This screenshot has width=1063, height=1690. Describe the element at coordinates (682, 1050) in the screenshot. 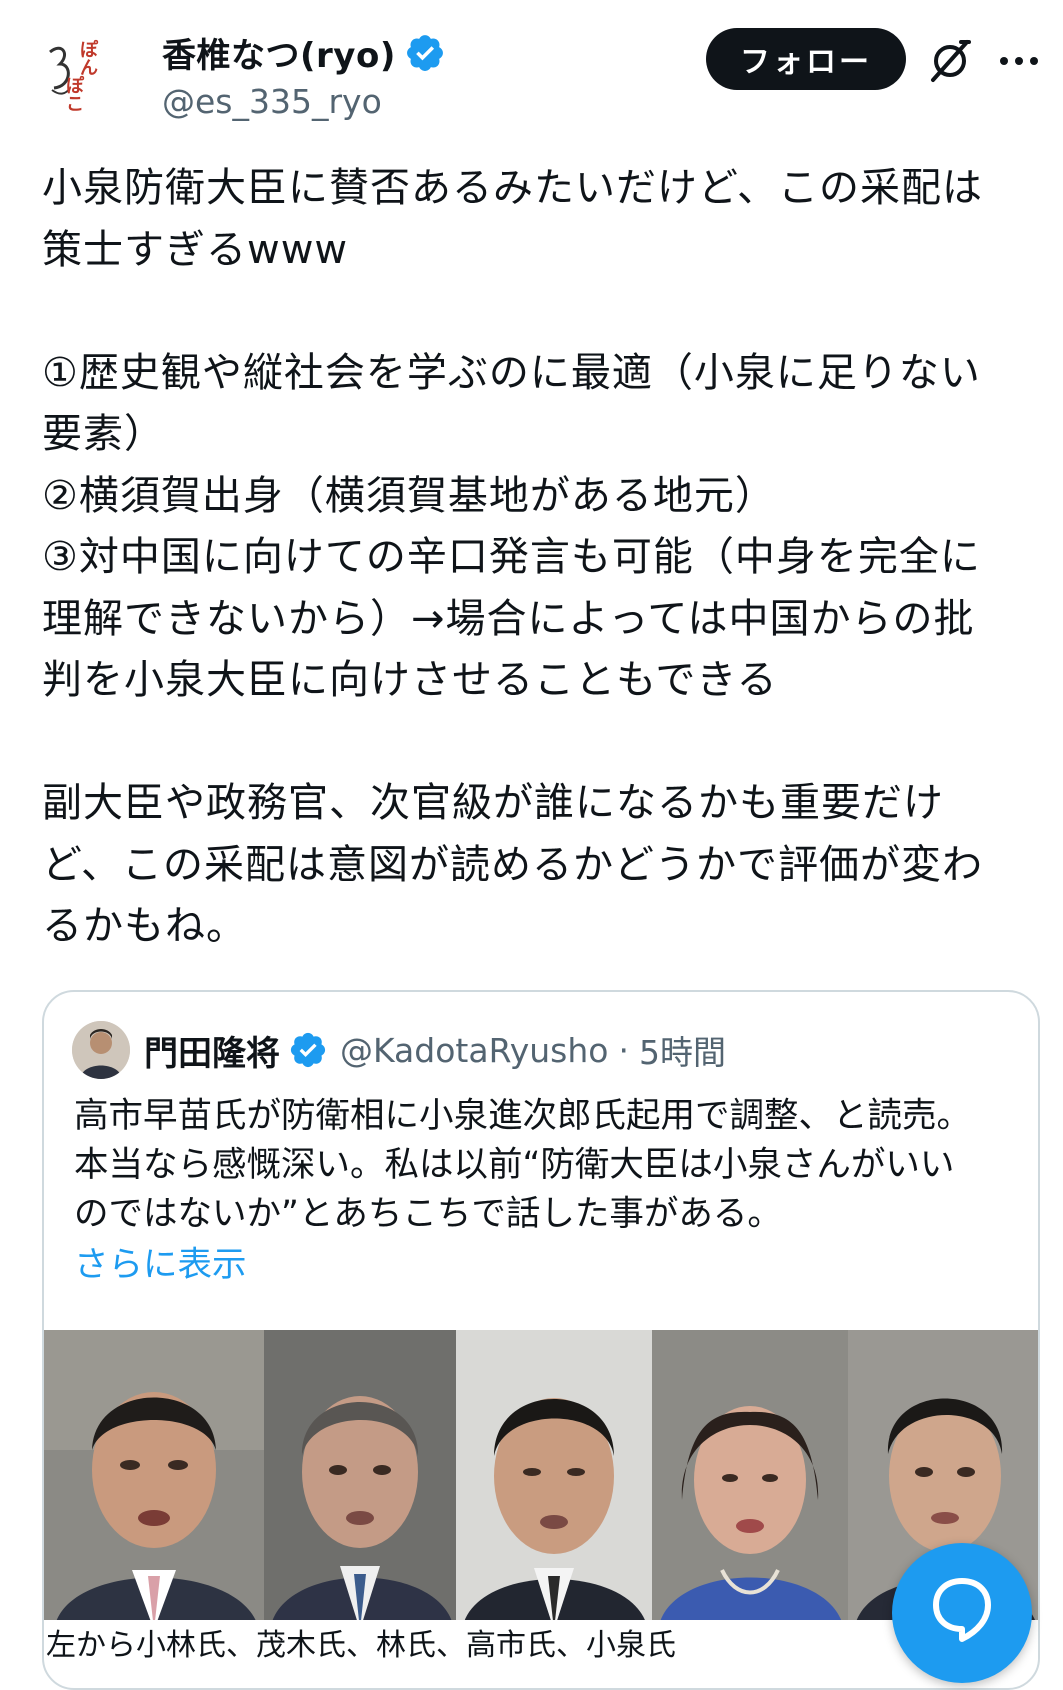

I see `quoted-timestamp: 5時間` at that location.